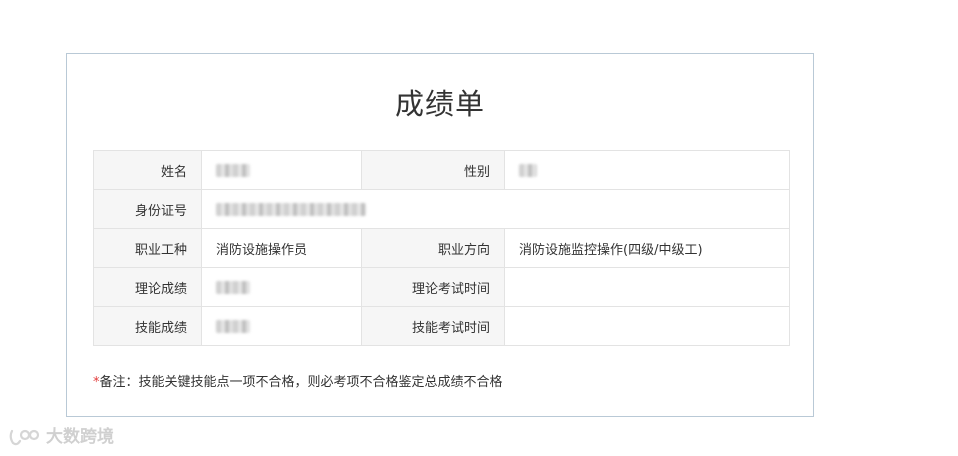 The image size is (958, 456). Describe the element at coordinates (147, 209) in the screenshot. I see `id-number-label: 身份证号` at that location.